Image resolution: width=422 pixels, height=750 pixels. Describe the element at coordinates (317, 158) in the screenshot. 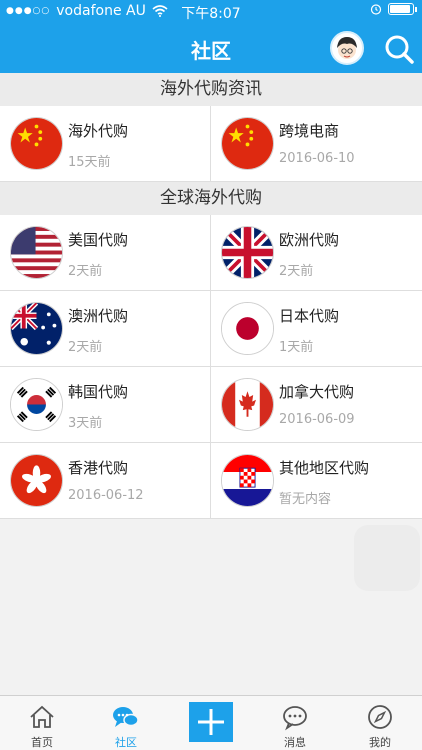

I see `board-updated: 2016-06-10` at that location.